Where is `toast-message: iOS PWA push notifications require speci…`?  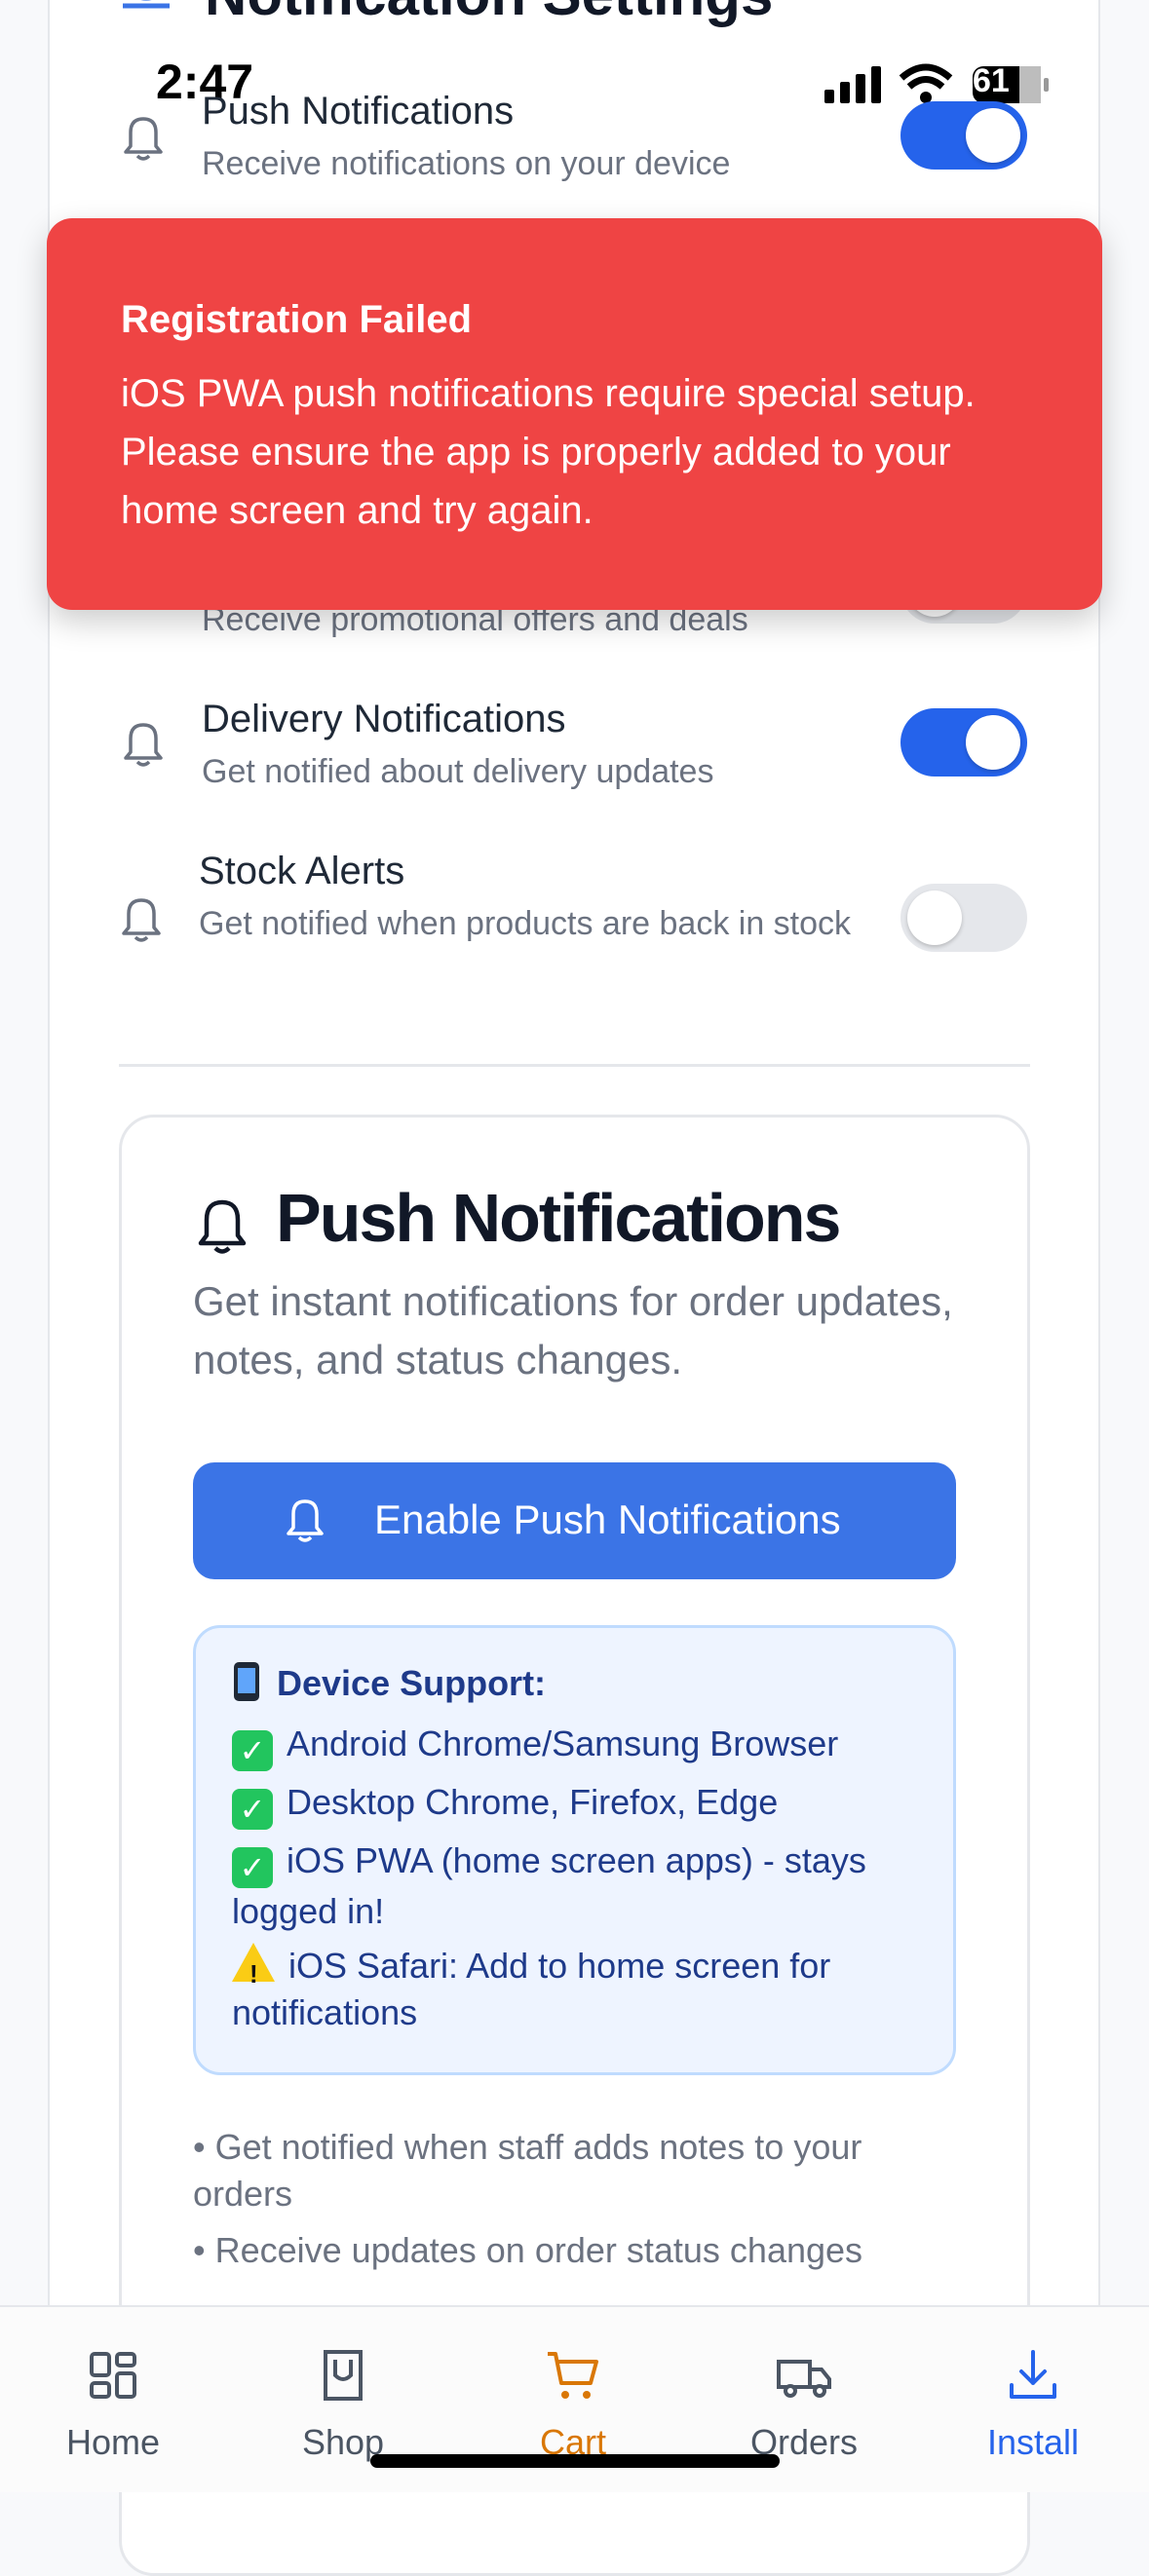
toast-message: iOS PWA push notifications require speci… is located at coordinates (548, 452).